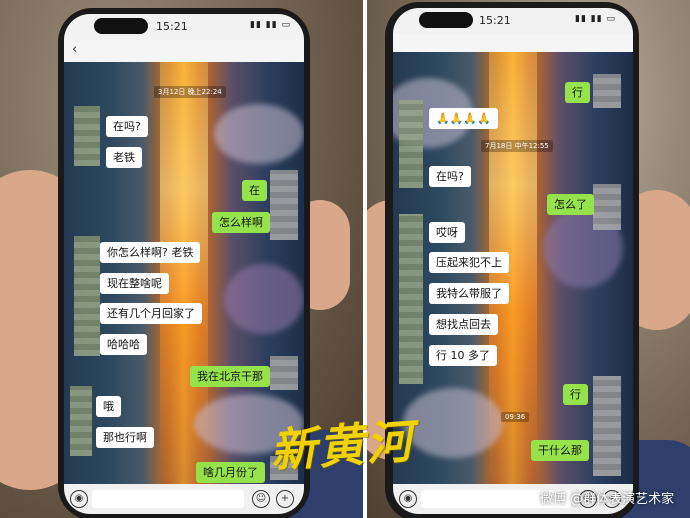 This screenshot has width=690, height=518. What do you see at coordinates (254, 190) in the screenshot?
I see `message-bubble: 在` at bounding box center [254, 190].